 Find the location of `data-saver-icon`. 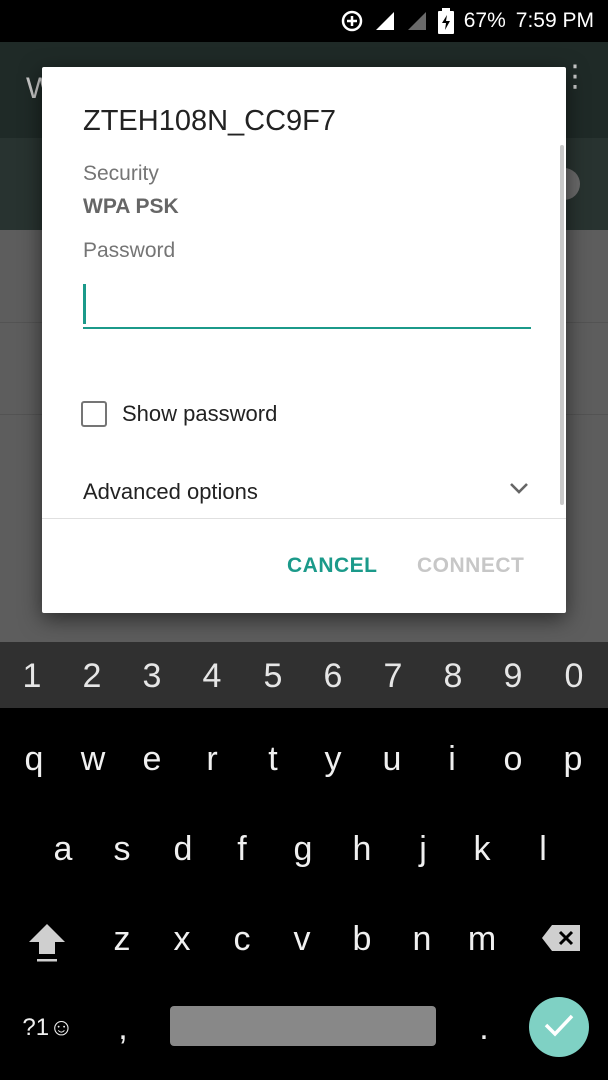

data-saver-icon is located at coordinates (352, 21).